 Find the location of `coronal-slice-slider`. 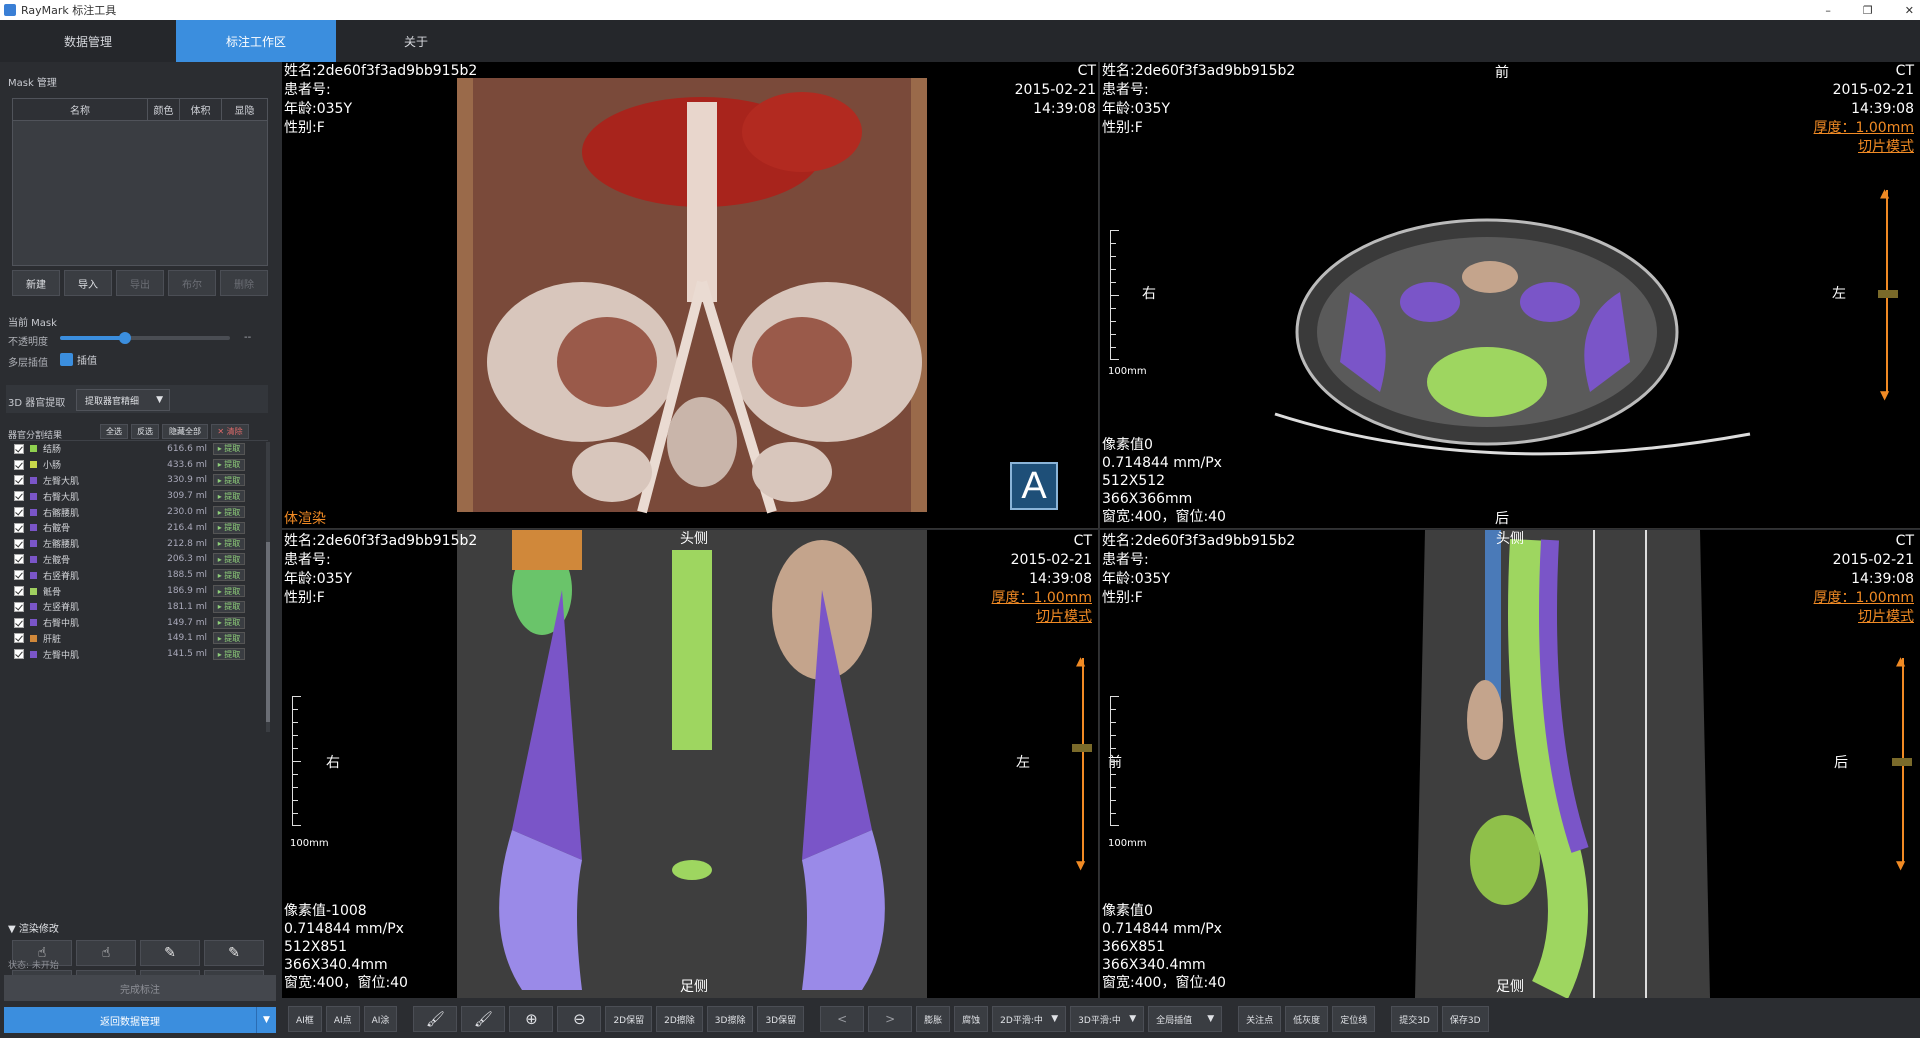

coronal-slice-slider is located at coordinates (1083, 761).